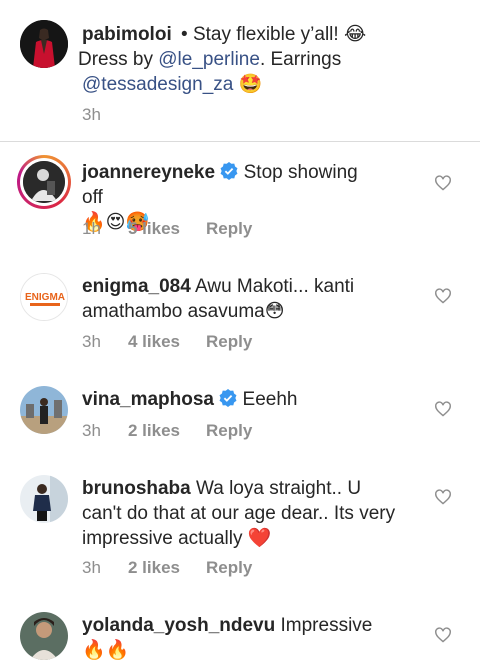  Describe the element at coordinates (118, 59) in the screenshot. I see `caption-text-2: Dress by` at that location.